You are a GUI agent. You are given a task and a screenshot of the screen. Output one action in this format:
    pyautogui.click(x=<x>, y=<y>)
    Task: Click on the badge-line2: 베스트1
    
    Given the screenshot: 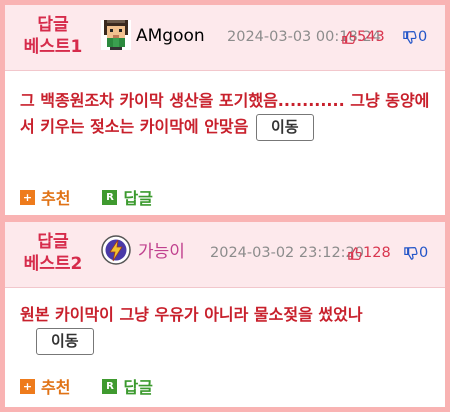 What is the action you would take?
    pyautogui.click(x=53, y=47)
    